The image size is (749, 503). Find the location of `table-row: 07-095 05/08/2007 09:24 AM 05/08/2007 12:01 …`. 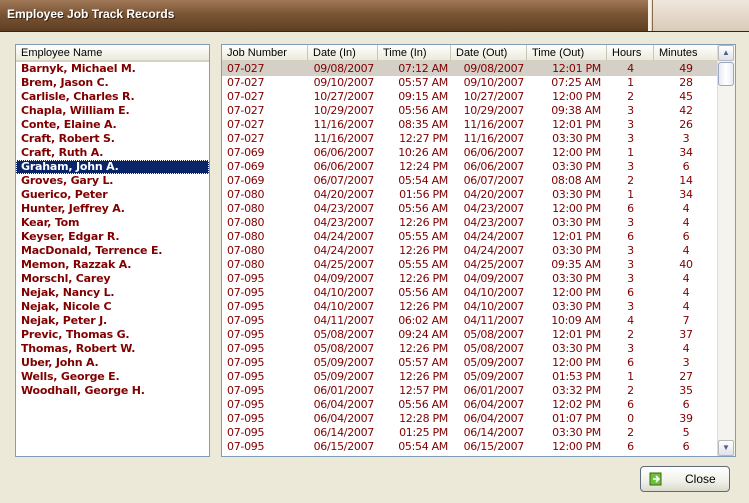

table-row: 07-095 05/08/2007 09:24 AM 05/08/2007 12:01 … is located at coordinates (470, 335).